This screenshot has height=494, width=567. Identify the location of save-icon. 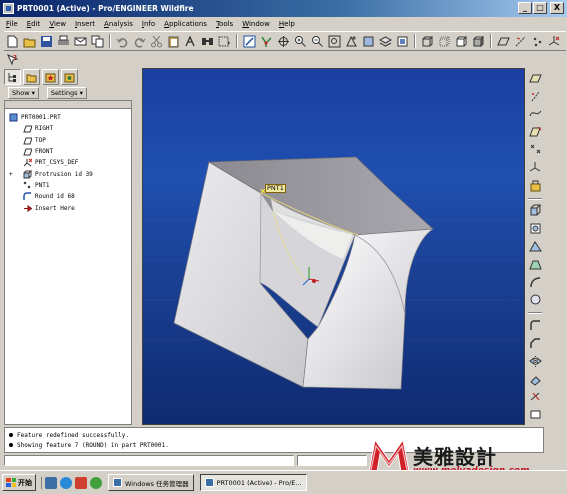
(46, 41).